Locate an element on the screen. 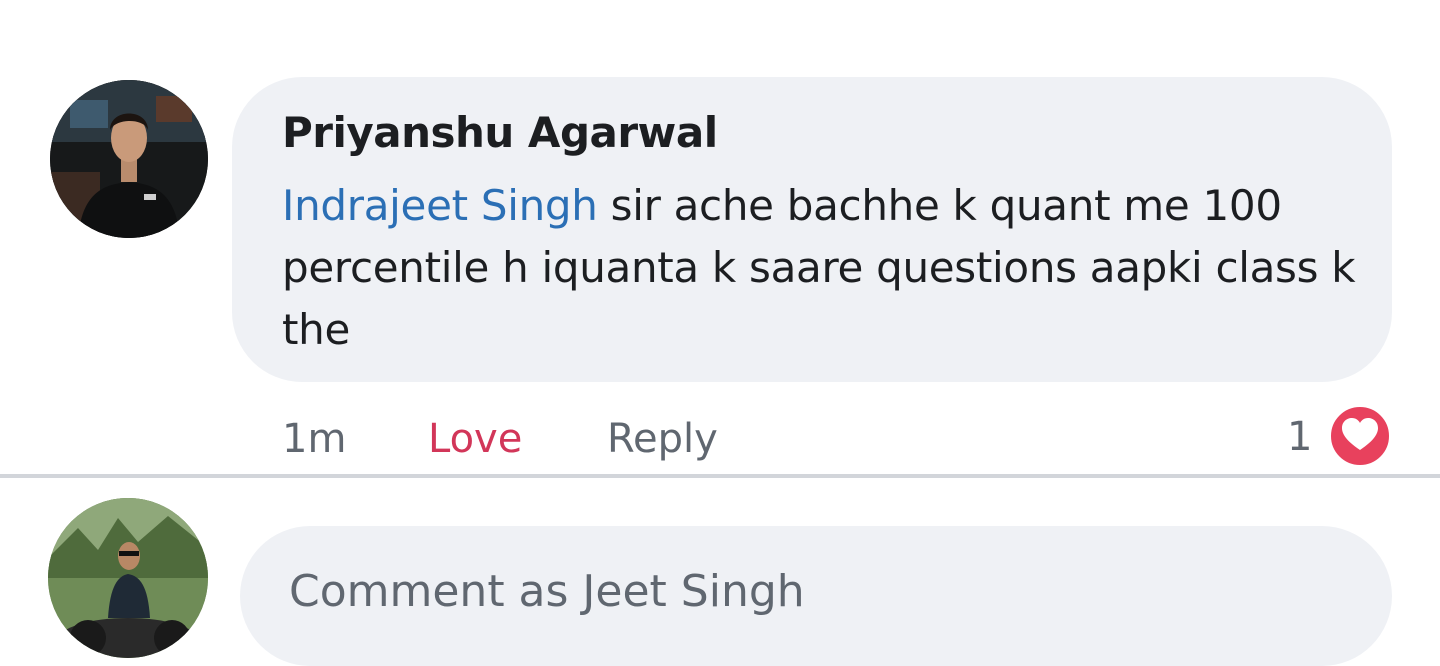 The image size is (1440, 666). comment-timestamp: 1m is located at coordinates (314, 439).